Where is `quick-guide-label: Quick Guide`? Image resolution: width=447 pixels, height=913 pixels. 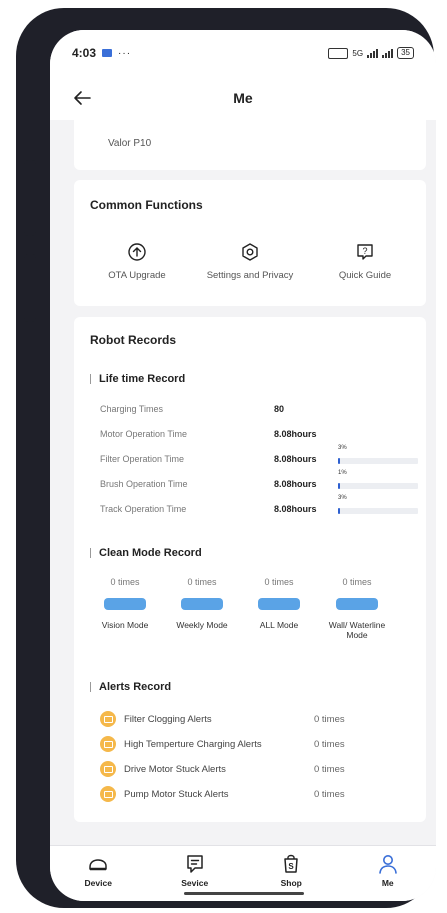 quick-guide-label: Quick Guide is located at coordinates (365, 275).